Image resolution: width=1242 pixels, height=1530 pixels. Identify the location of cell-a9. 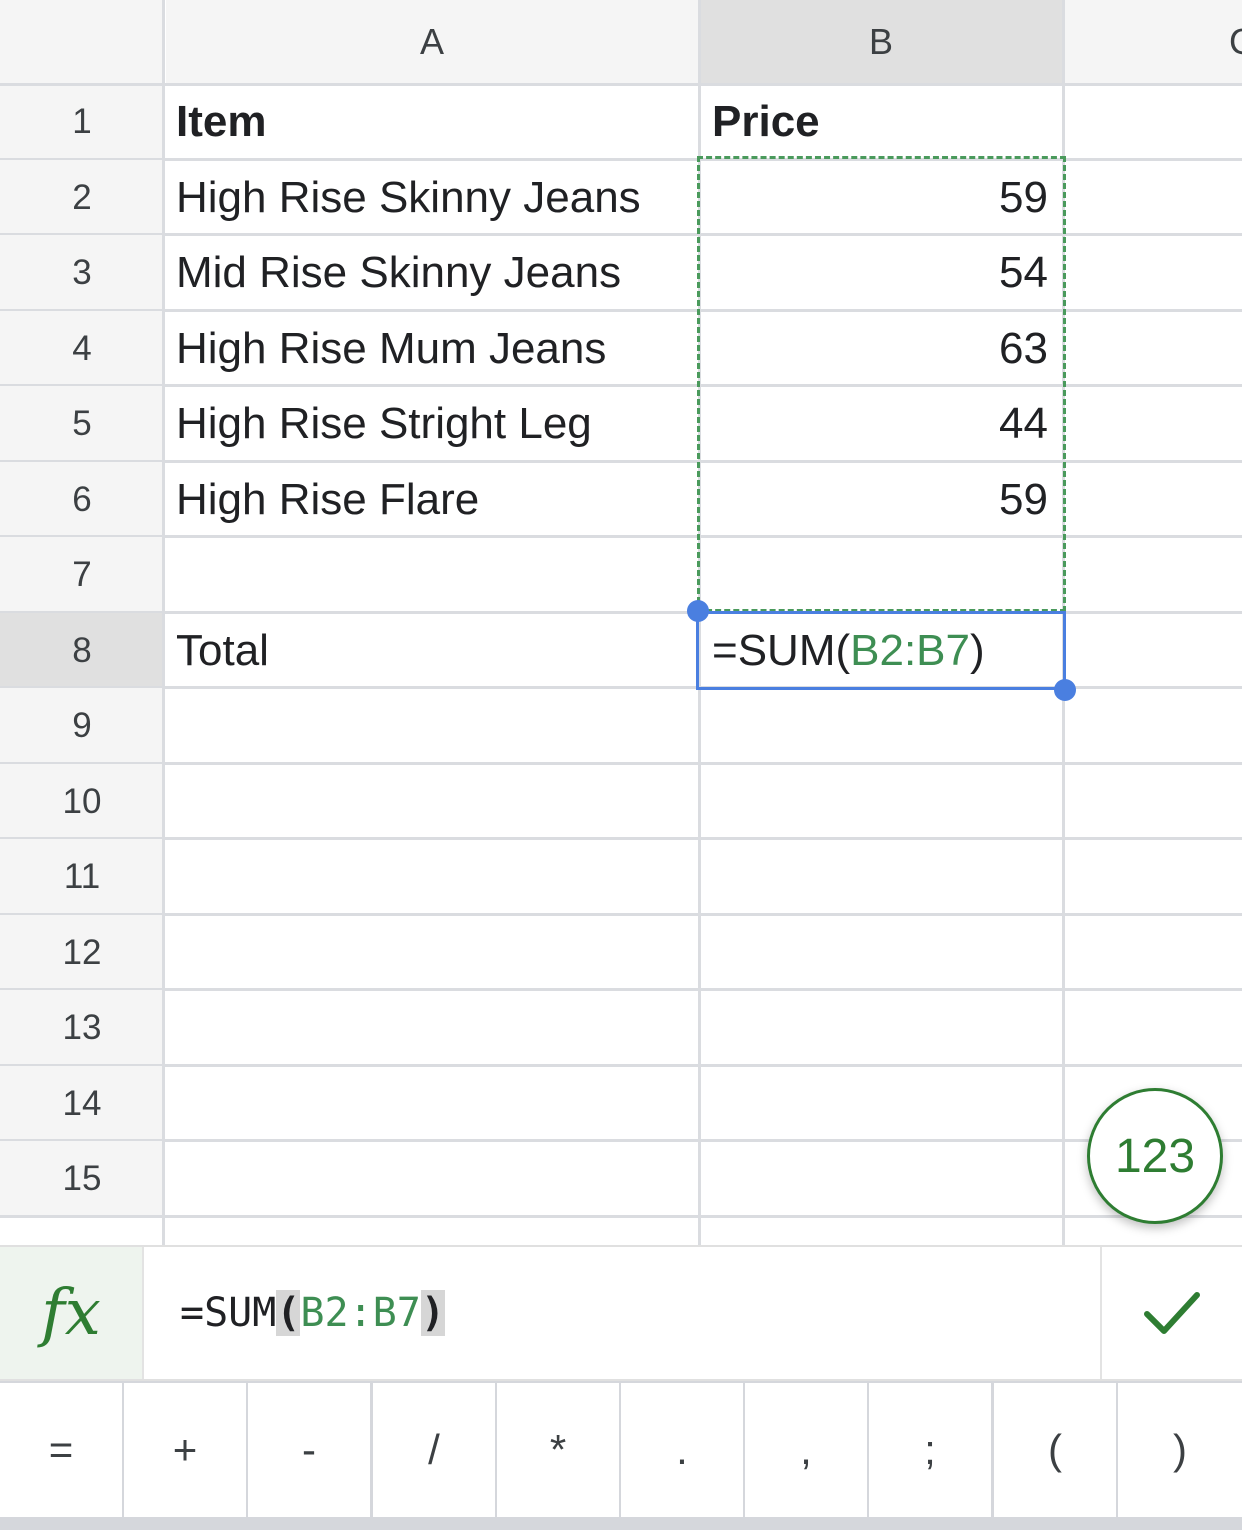
(432, 726).